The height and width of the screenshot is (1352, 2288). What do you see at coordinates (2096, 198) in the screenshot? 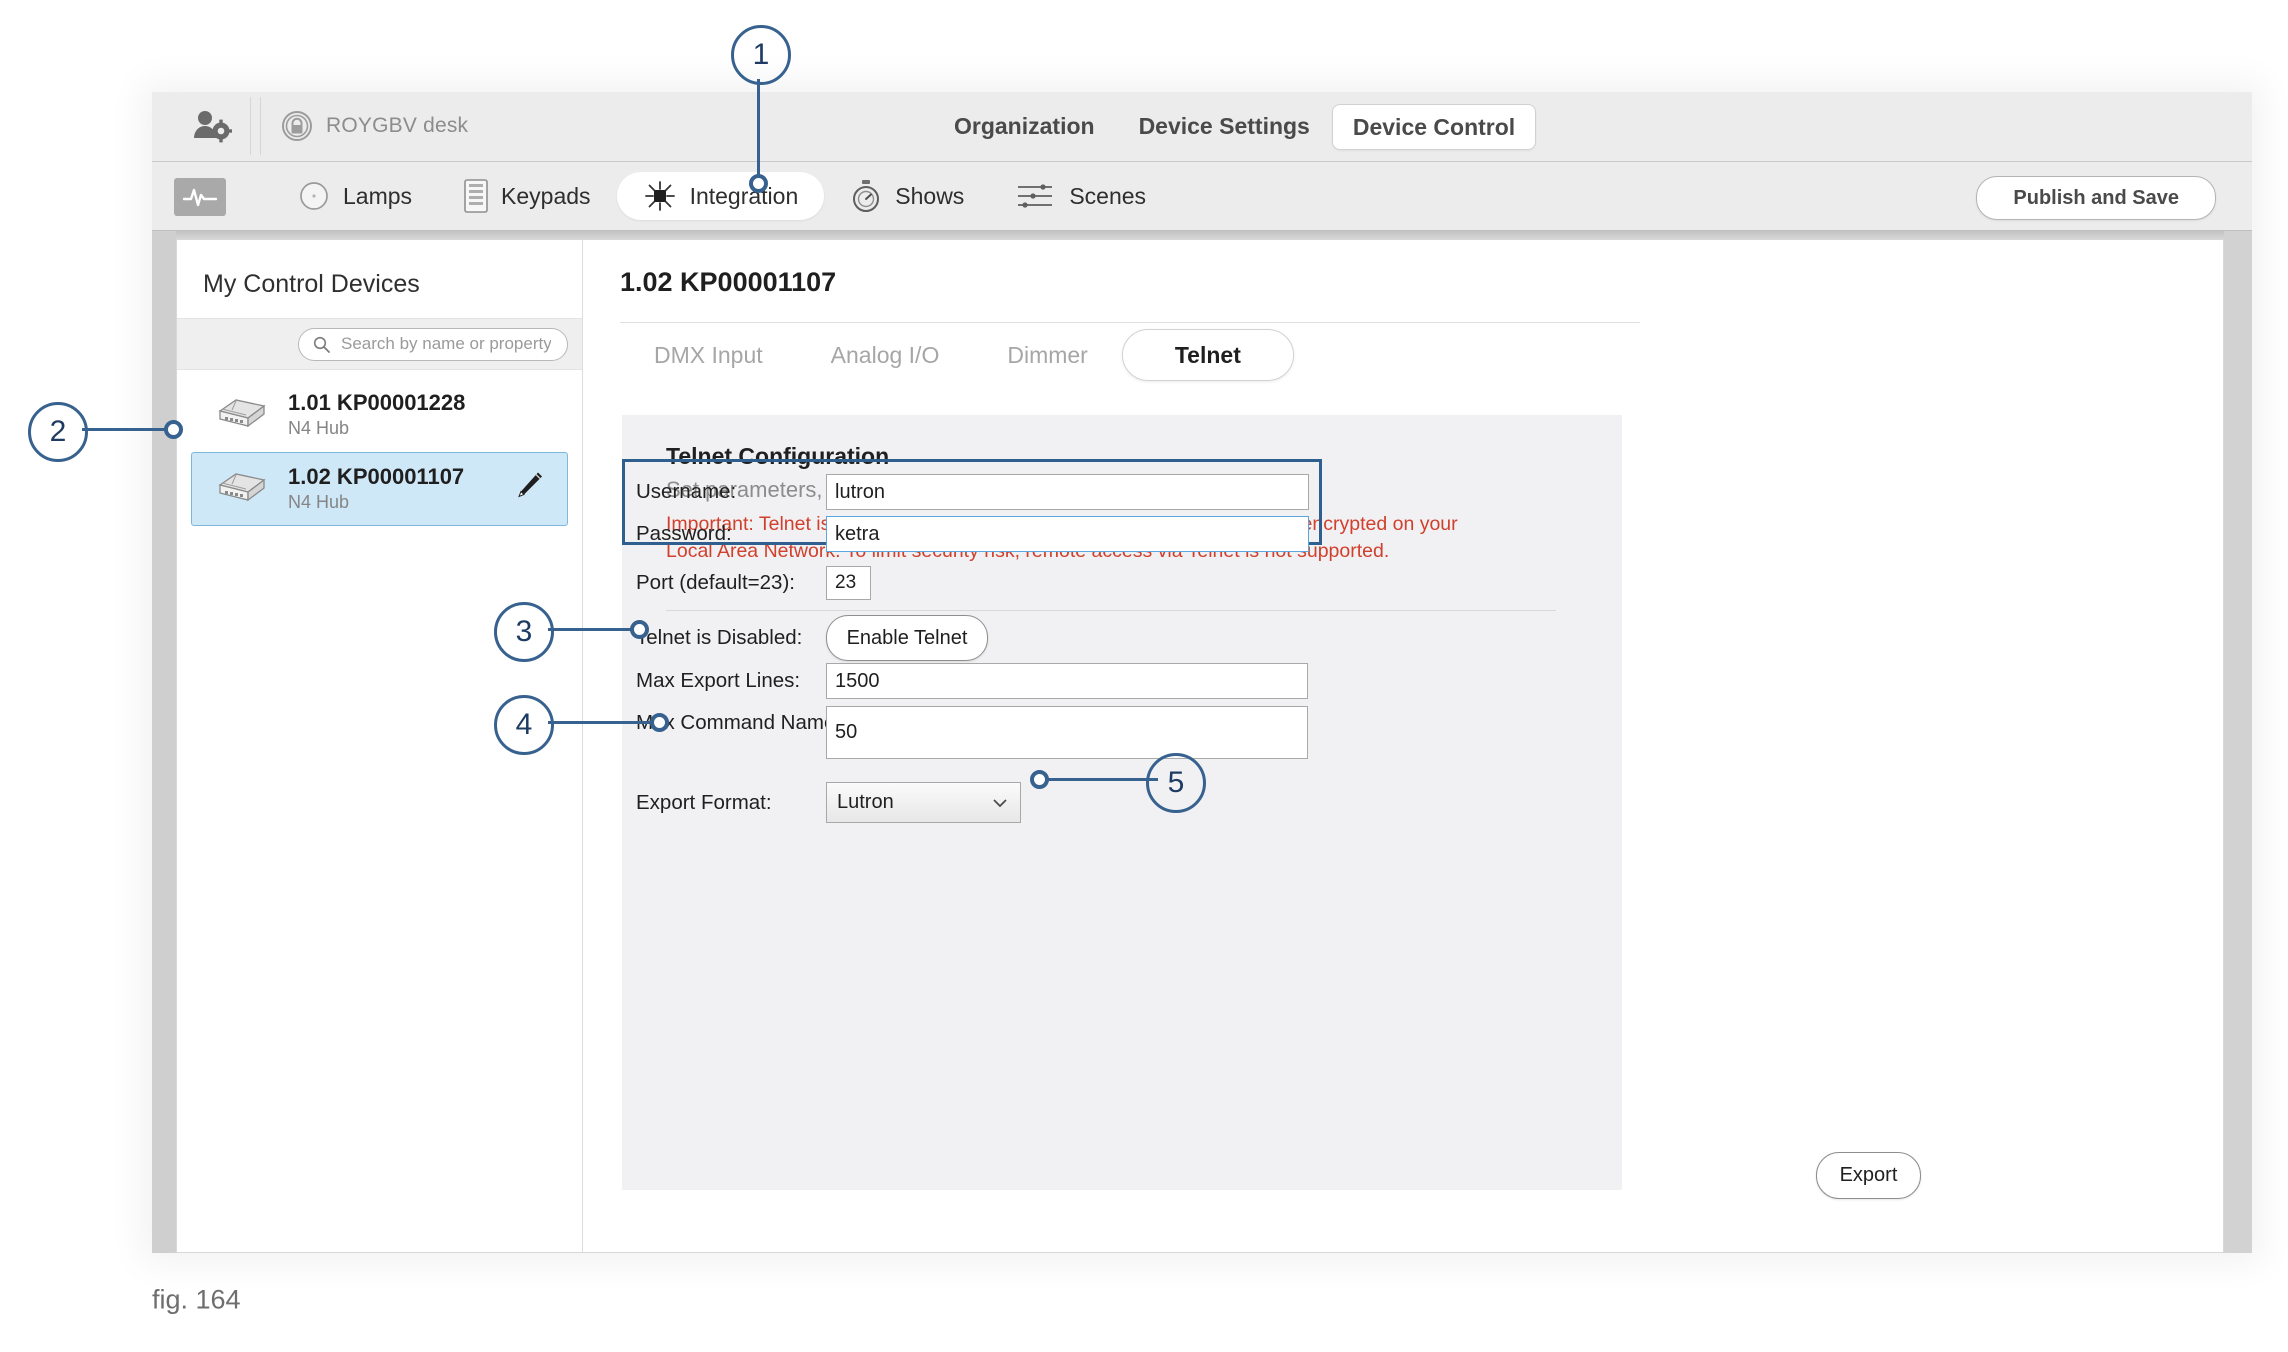
I see `publish-and-save-button: Publish and Save` at bounding box center [2096, 198].